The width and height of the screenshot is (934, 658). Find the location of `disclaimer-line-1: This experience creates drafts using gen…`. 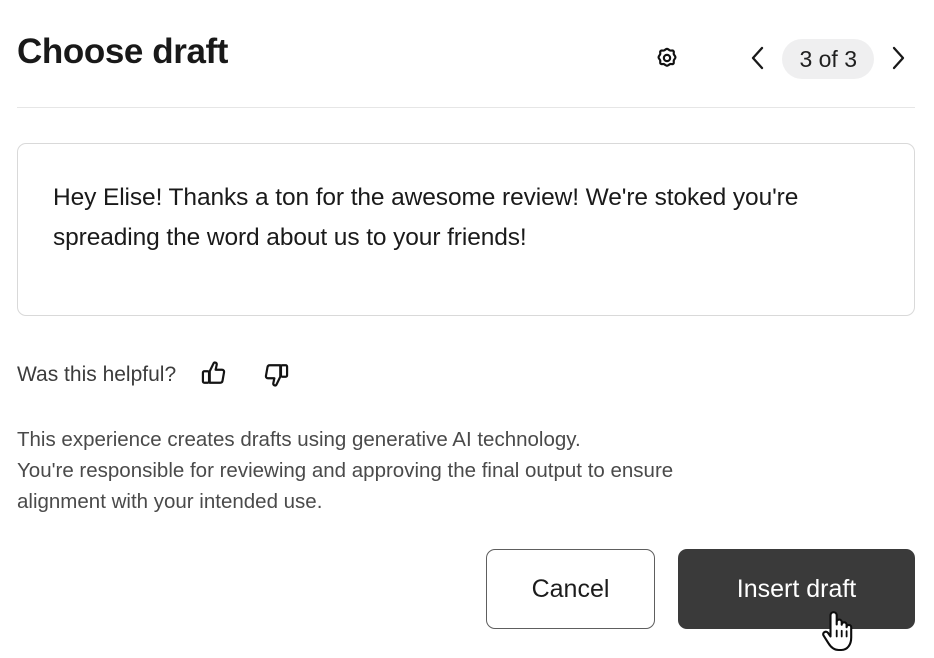

disclaimer-line-1: This experience creates drafts using gen… is located at coordinates (299, 439).